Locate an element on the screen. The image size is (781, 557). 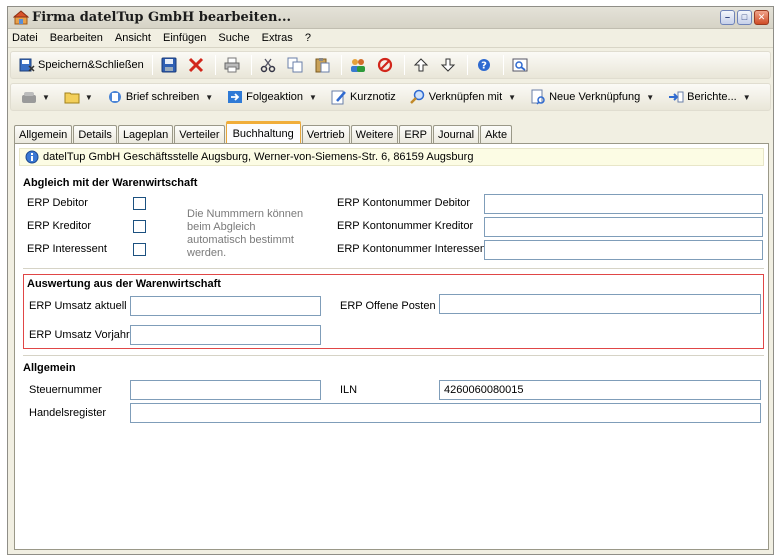
trade-register-input is located at coordinates (445, 413).